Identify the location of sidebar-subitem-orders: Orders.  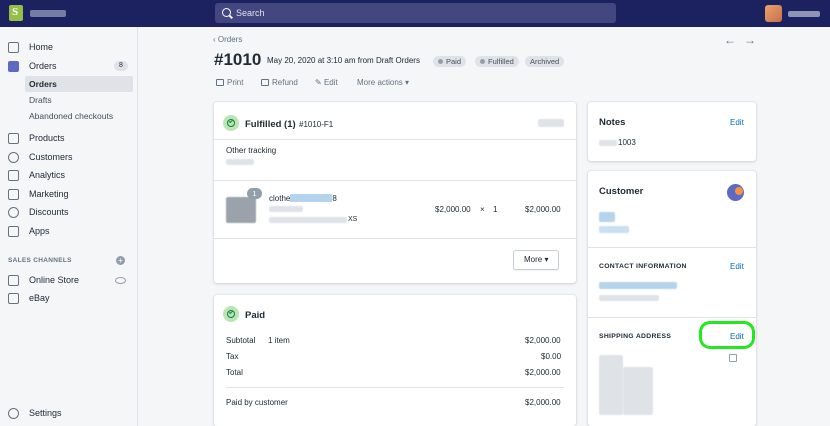
(79, 84).